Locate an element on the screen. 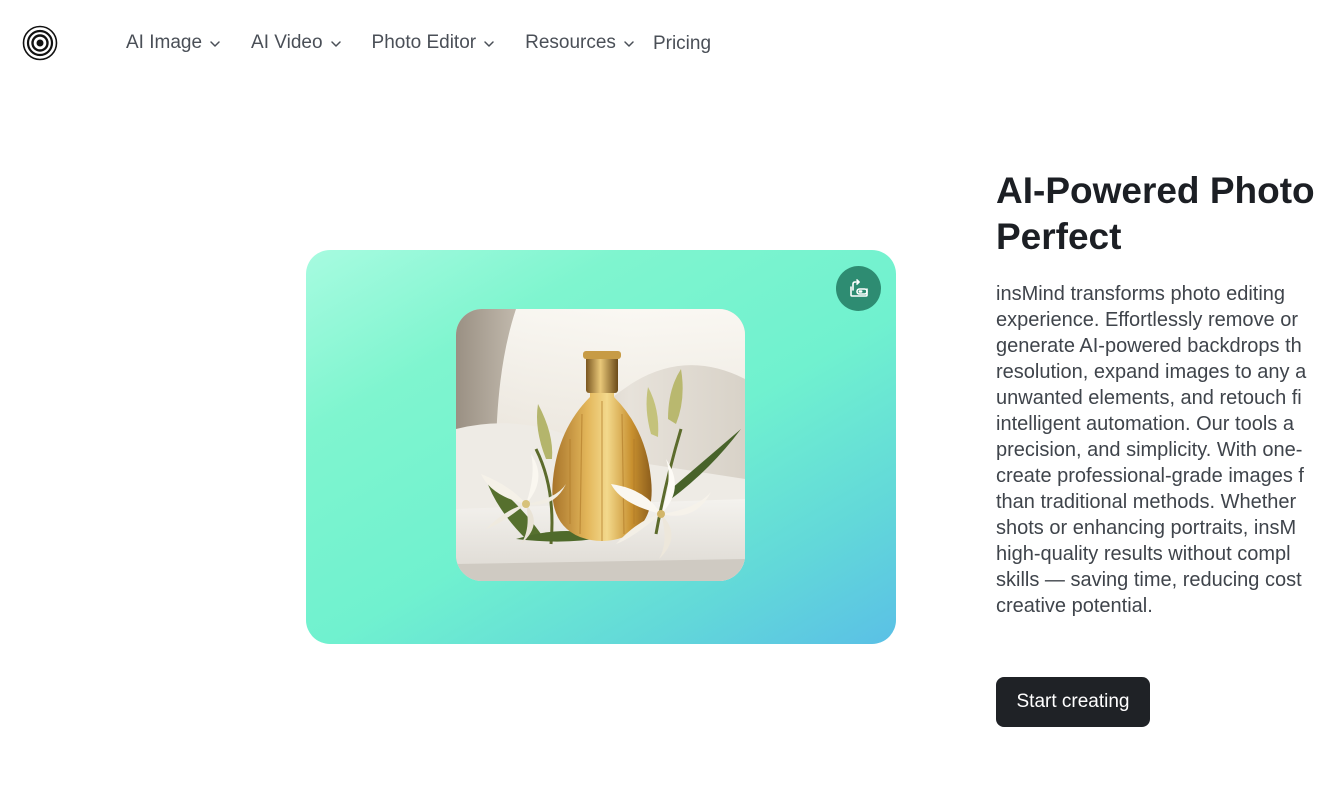  description-line: skills — saving time, reducing cost is located at coordinates (1149, 580).